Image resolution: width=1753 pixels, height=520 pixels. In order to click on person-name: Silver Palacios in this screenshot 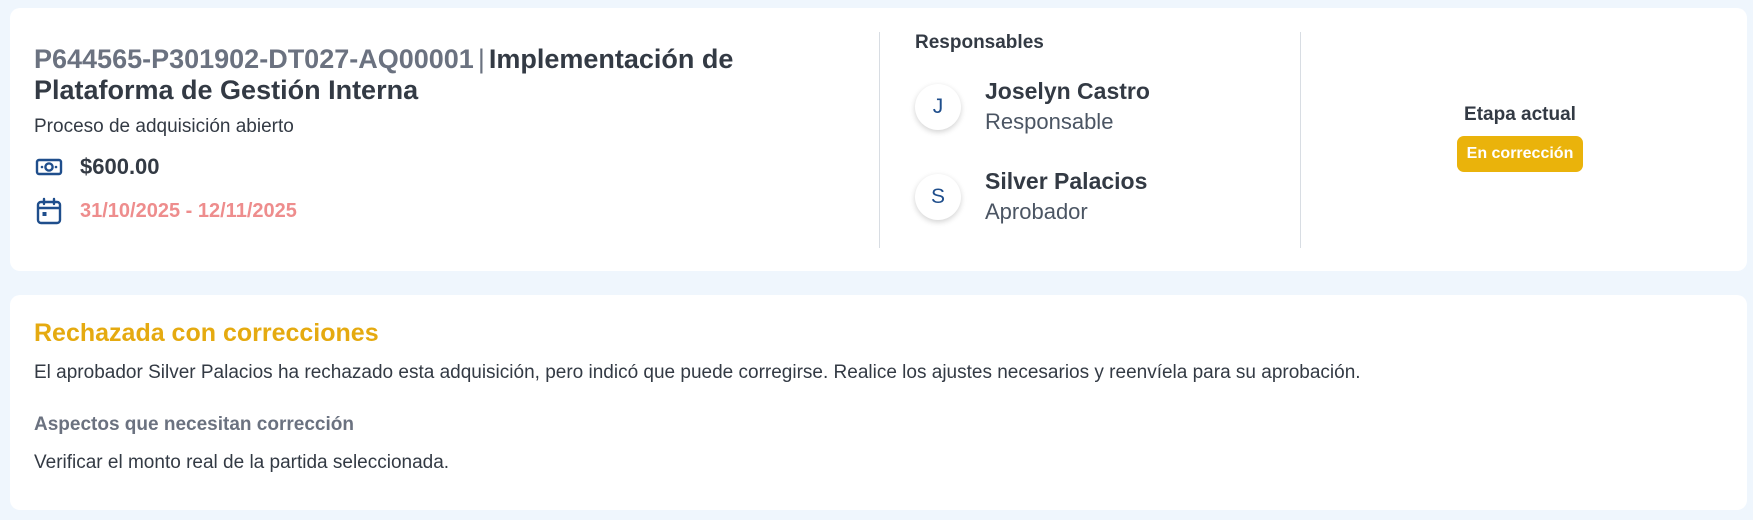, I will do `click(1066, 181)`.